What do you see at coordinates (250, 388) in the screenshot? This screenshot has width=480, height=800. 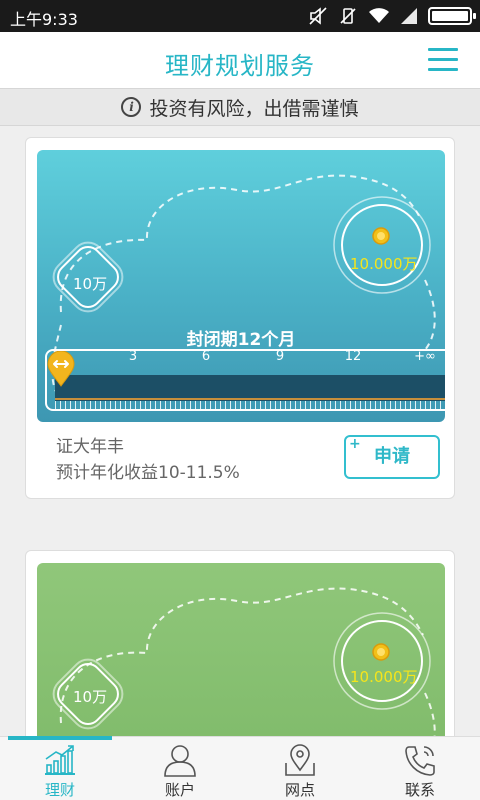 I see `slider-track` at bounding box center [250, 388].